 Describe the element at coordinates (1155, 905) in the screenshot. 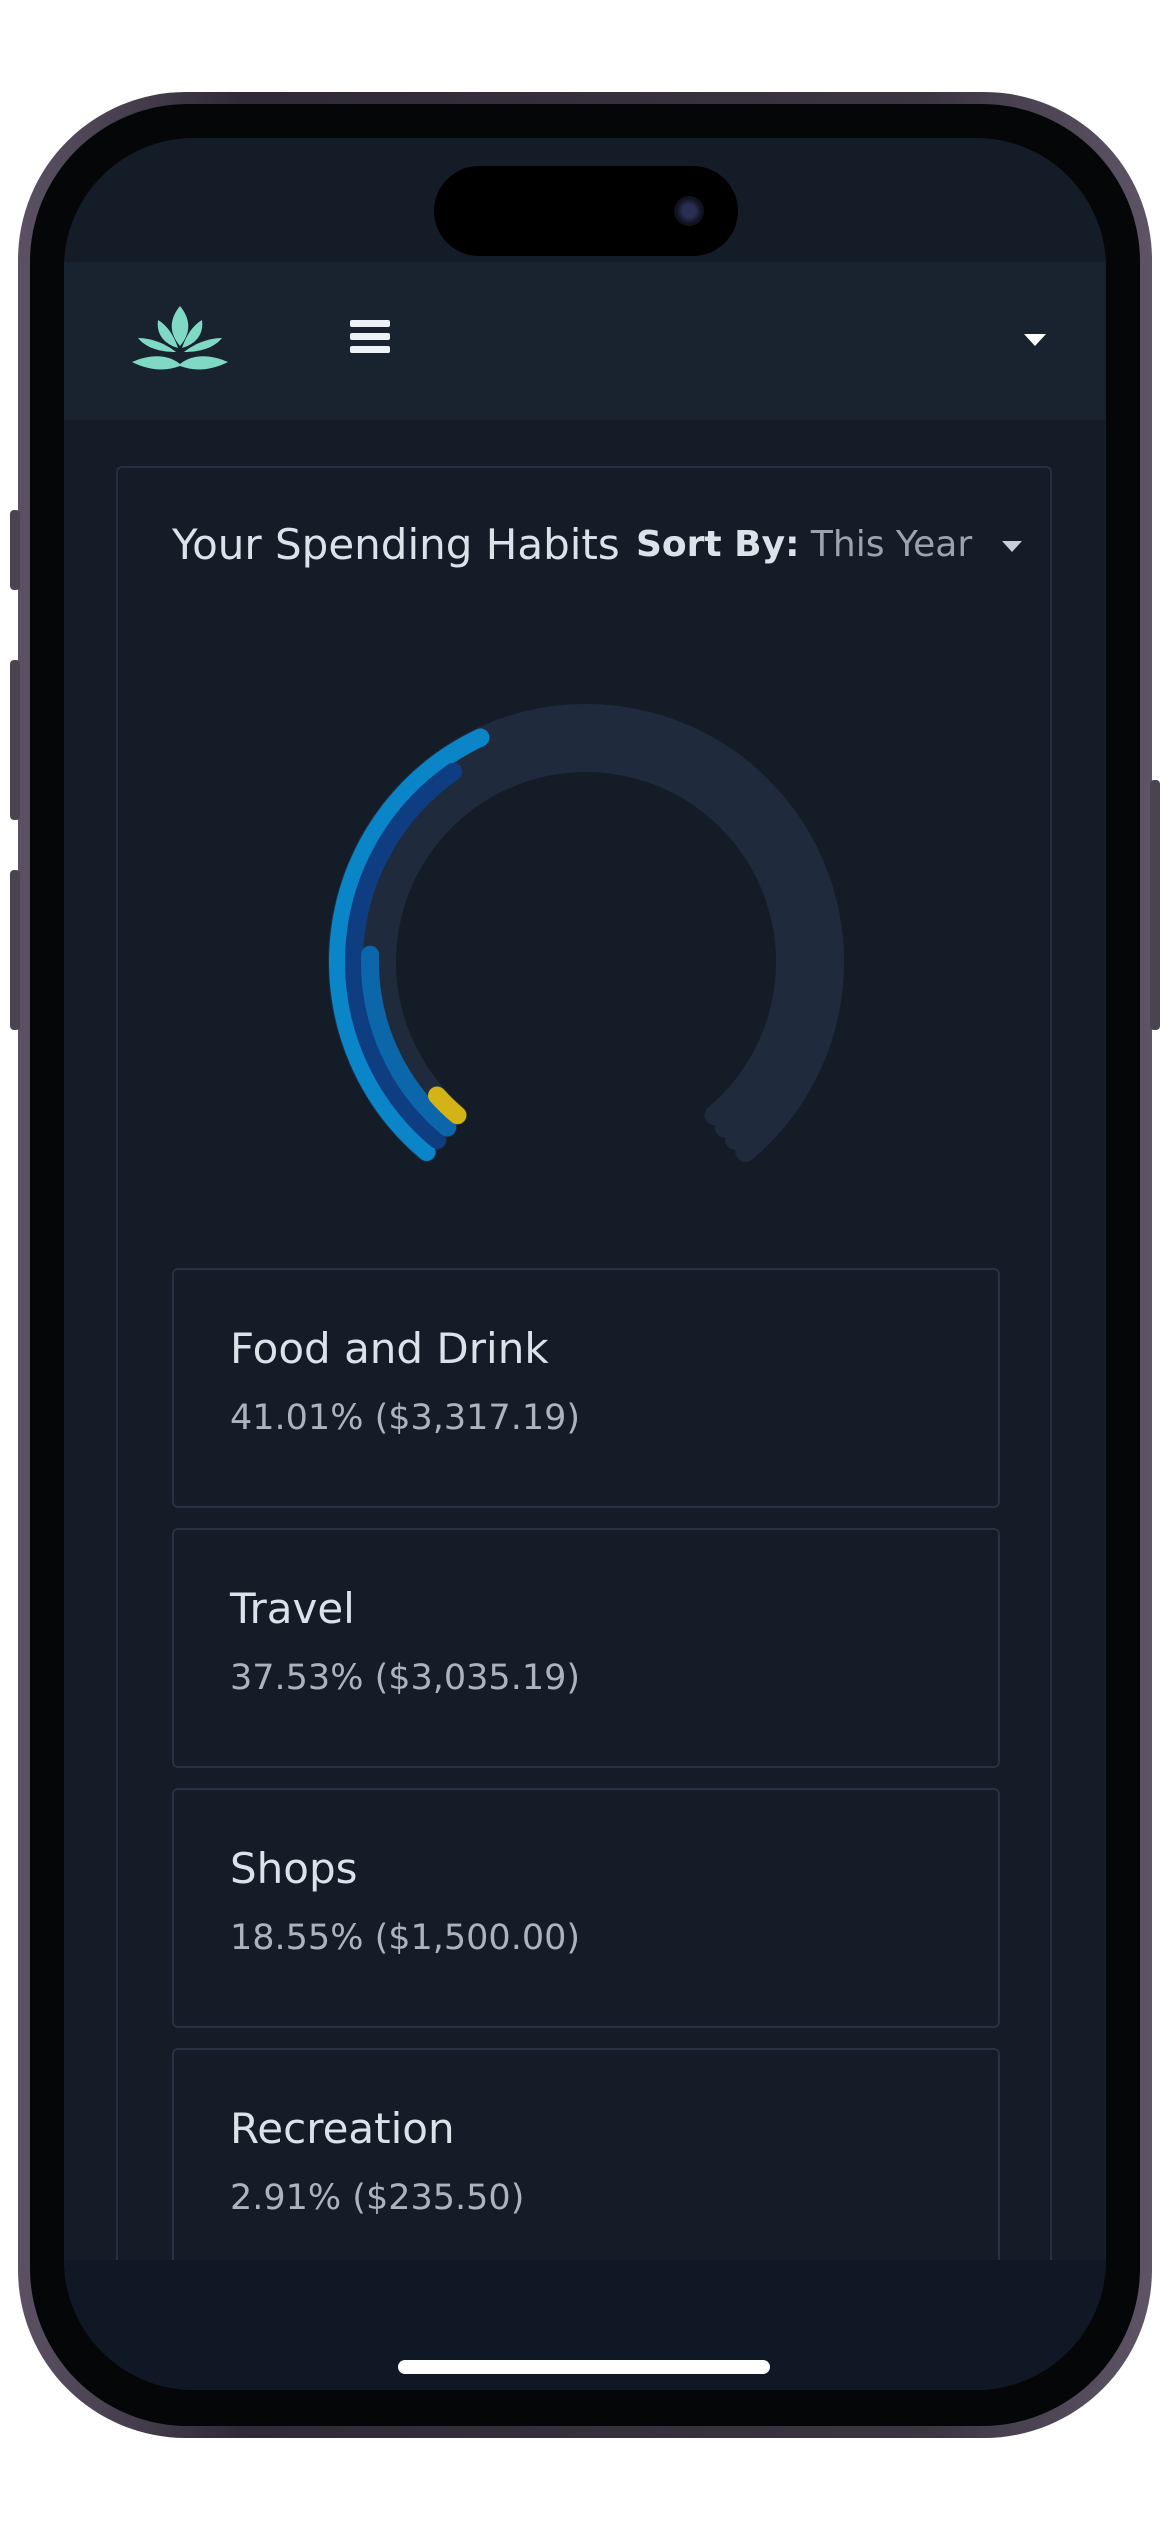

I see `power-button` at that location.